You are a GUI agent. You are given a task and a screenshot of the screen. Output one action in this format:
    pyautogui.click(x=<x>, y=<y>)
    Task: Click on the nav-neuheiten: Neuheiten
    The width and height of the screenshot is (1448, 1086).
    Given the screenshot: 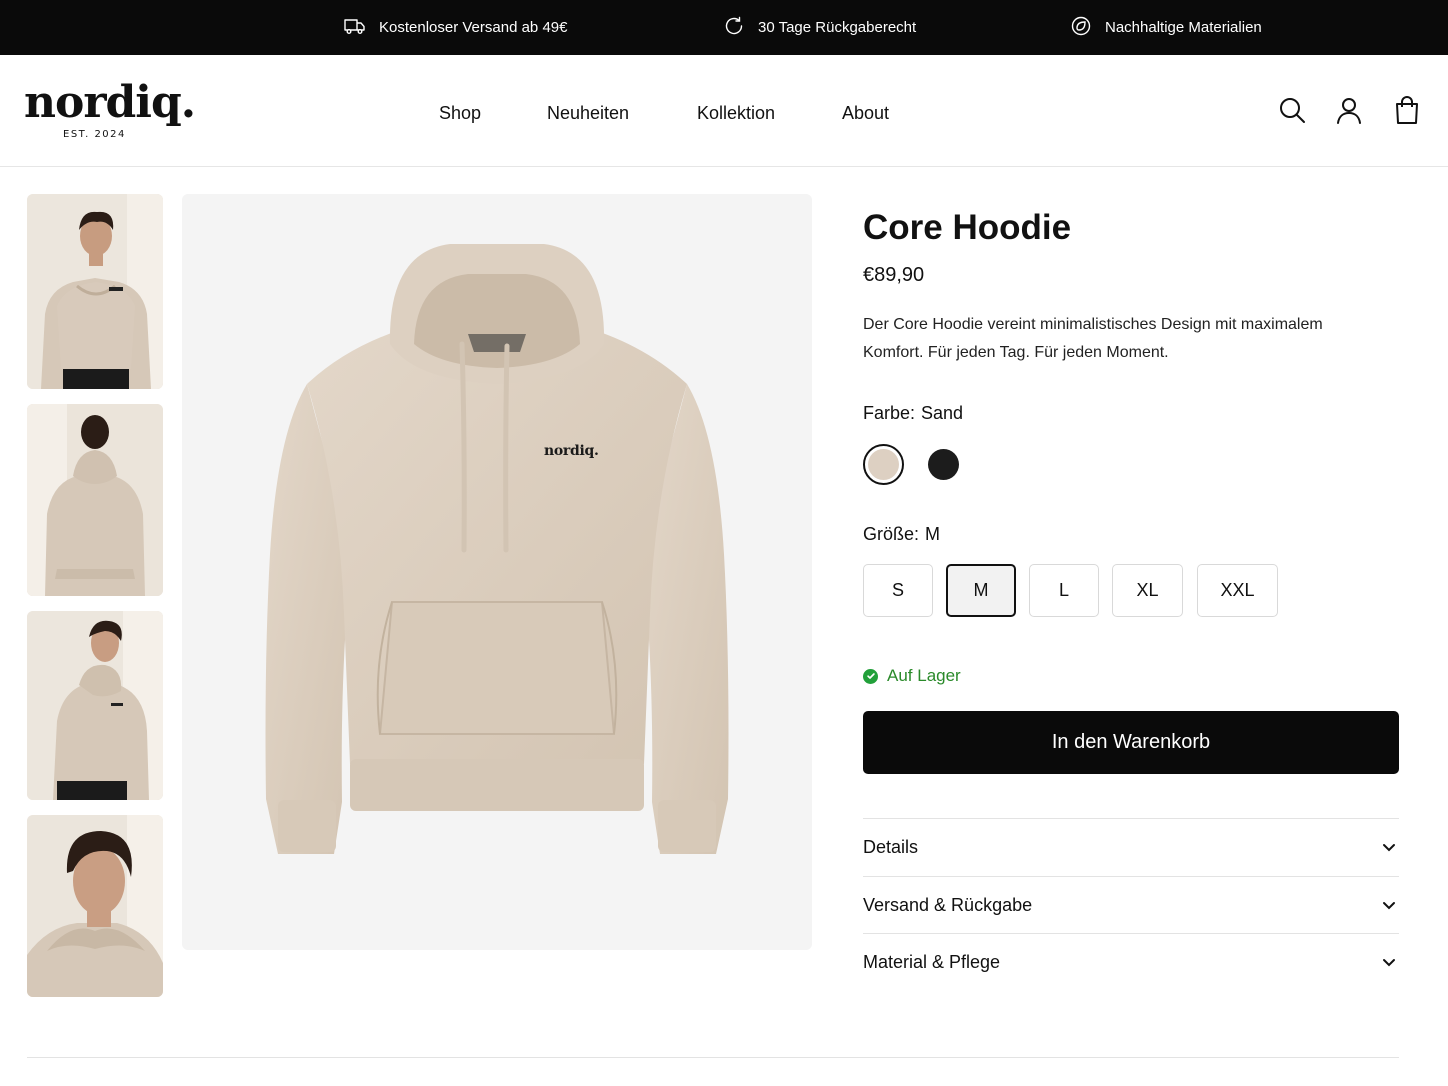 What is the action you would take?
    pyautogui.click(x=588, y=113)
    